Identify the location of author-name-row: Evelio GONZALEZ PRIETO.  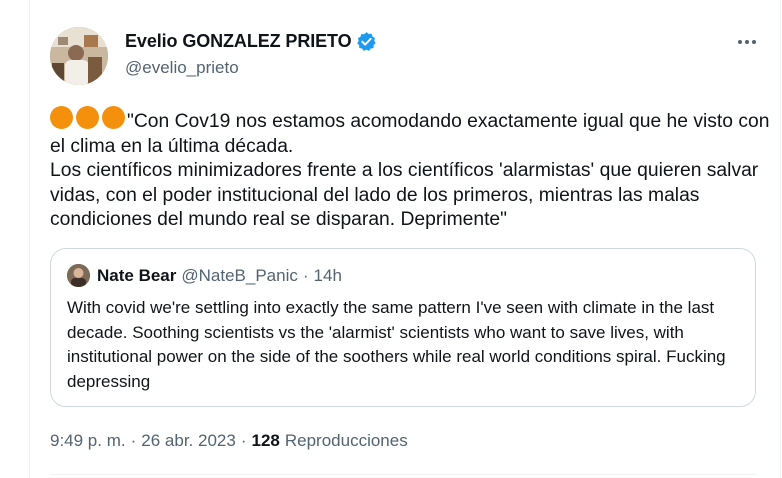
(251, 41).